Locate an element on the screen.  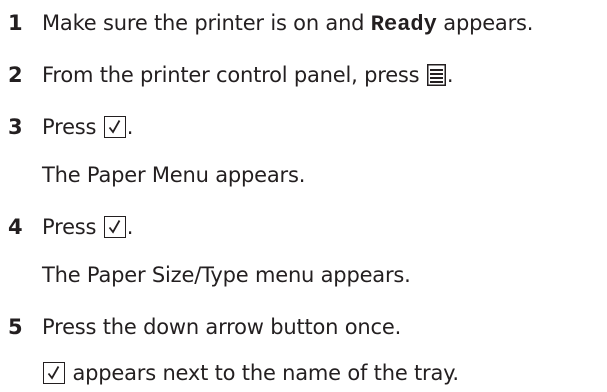
step-result-text: The Paper Size/Type menu appears. is located at coordinates (226, 275).